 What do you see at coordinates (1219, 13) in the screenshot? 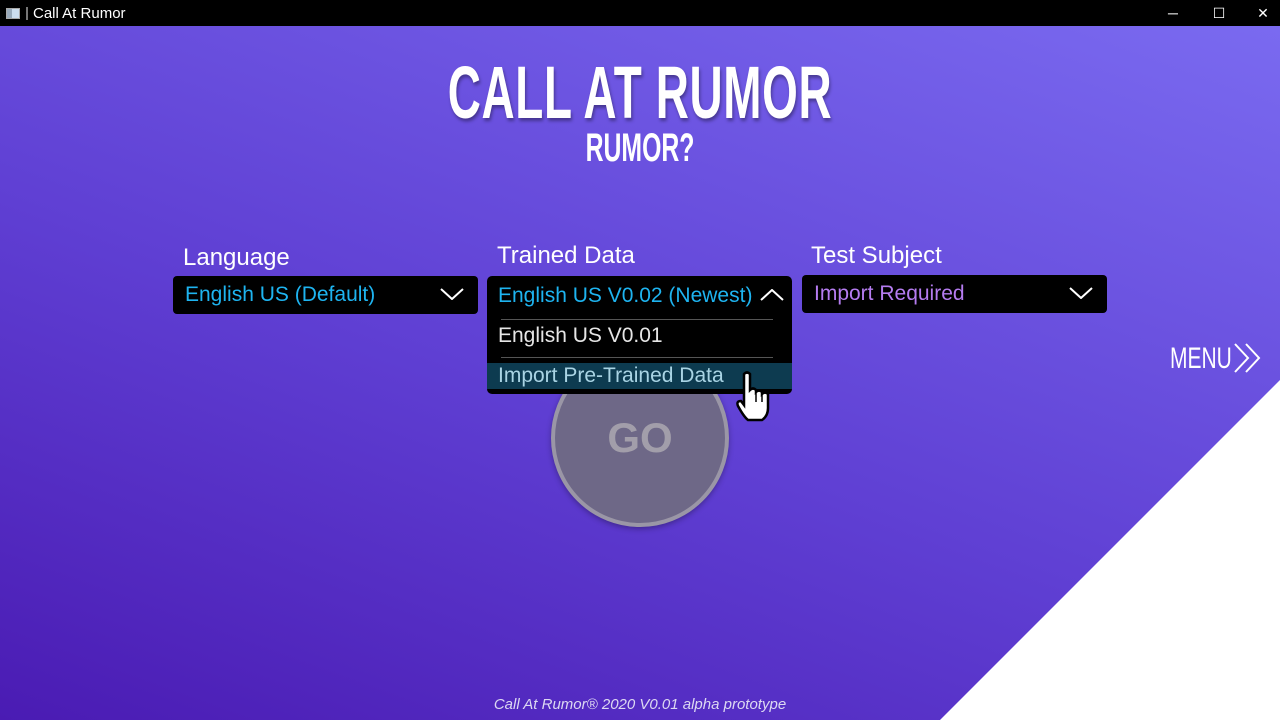
I see `maximize-button: ☐` at bounding box center [1219, 13].